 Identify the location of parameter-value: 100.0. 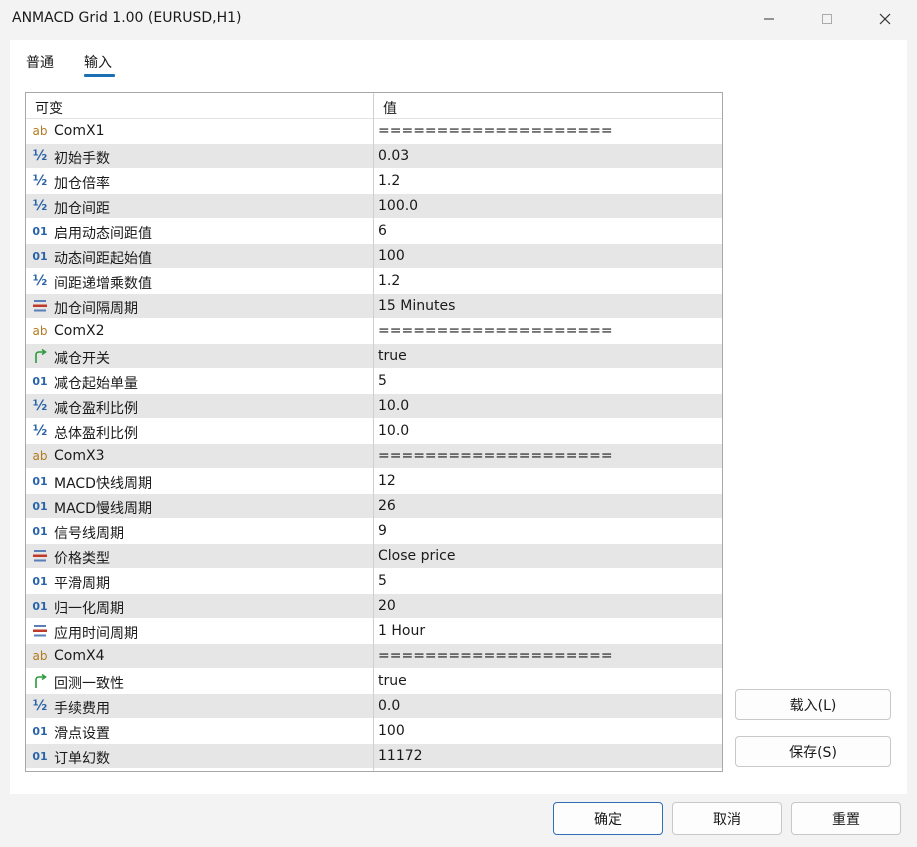
(398, 206).